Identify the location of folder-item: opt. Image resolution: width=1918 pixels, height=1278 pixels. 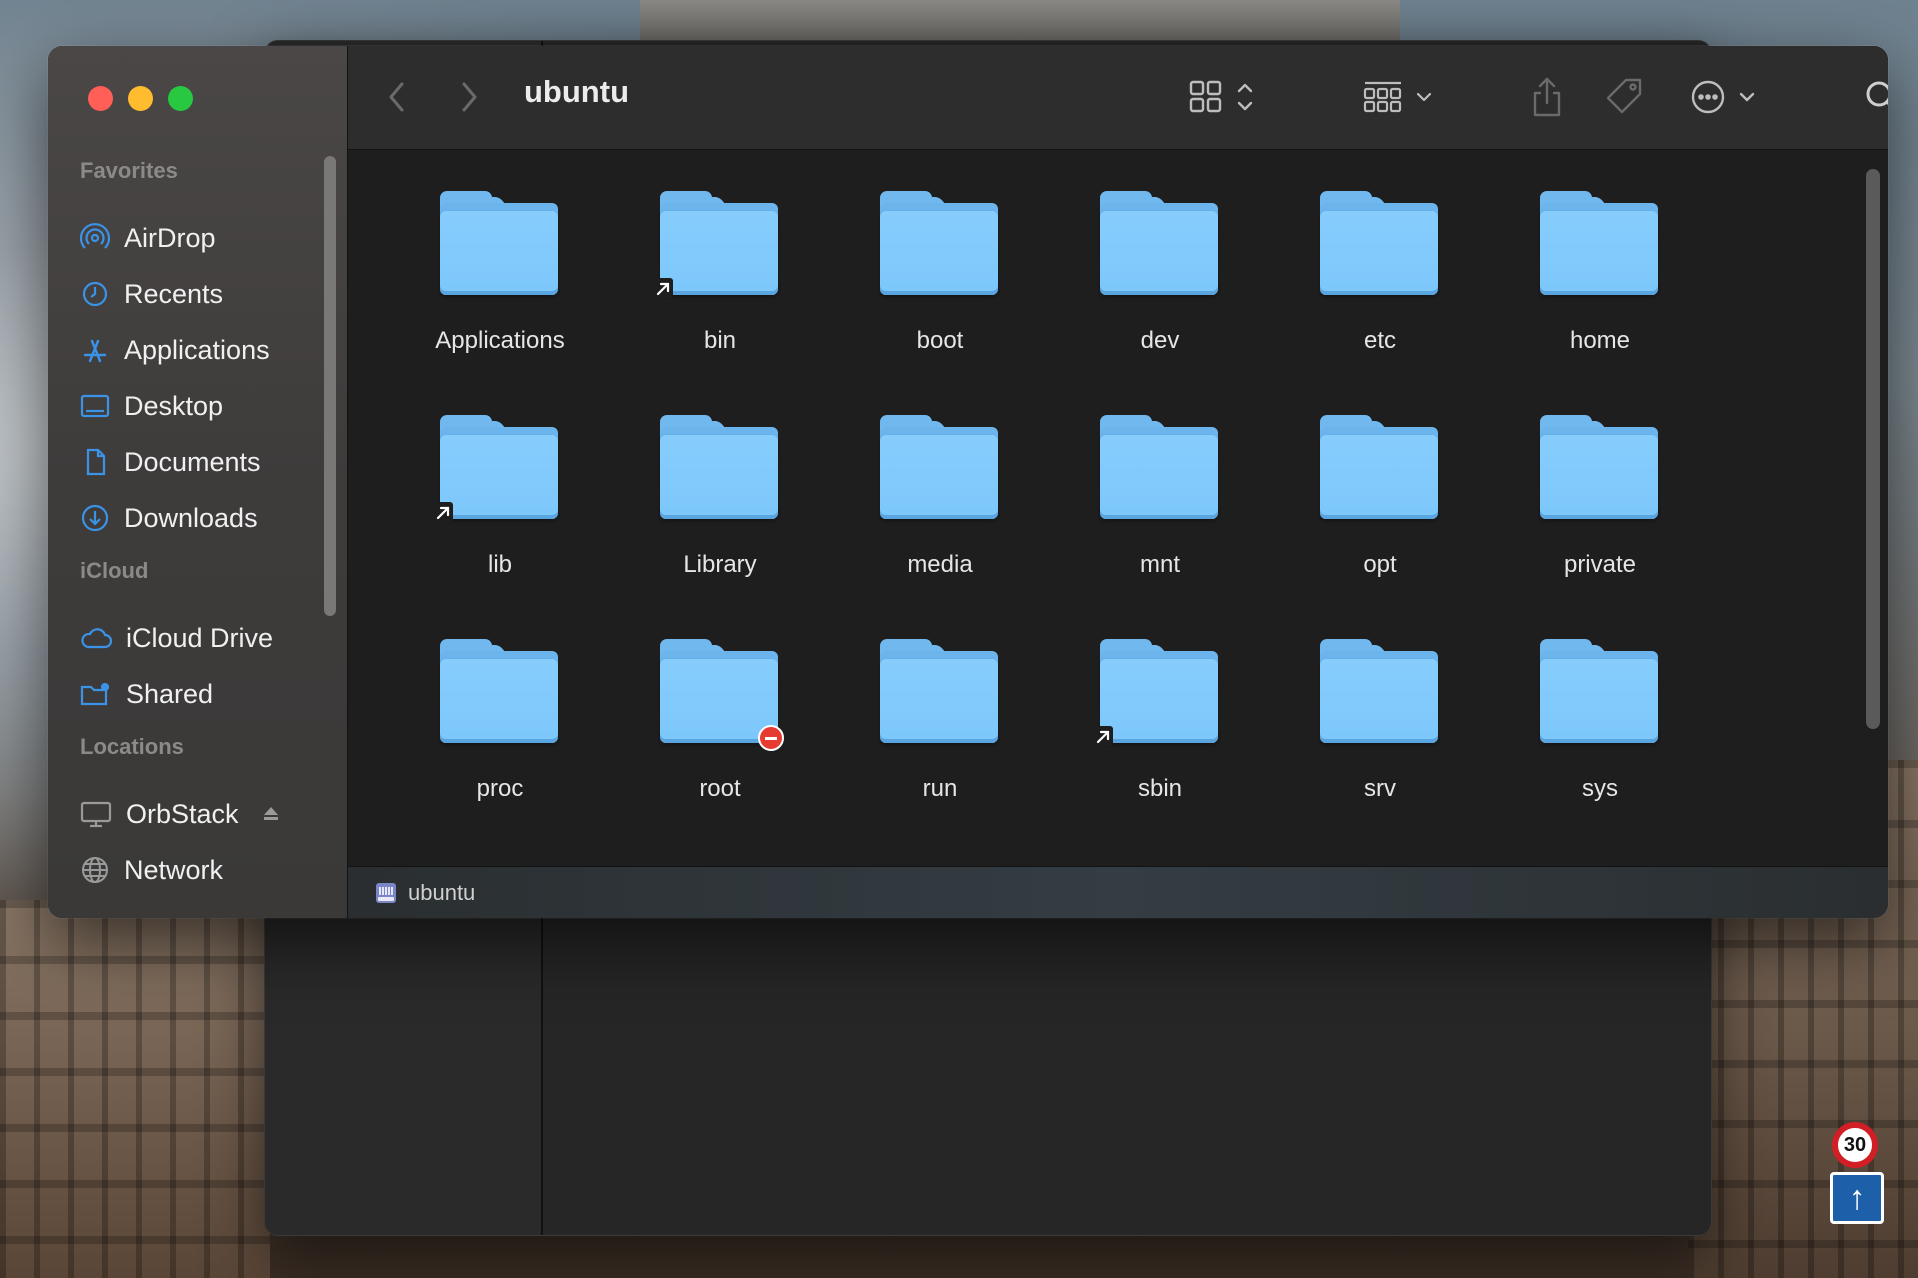
(1380, 527).